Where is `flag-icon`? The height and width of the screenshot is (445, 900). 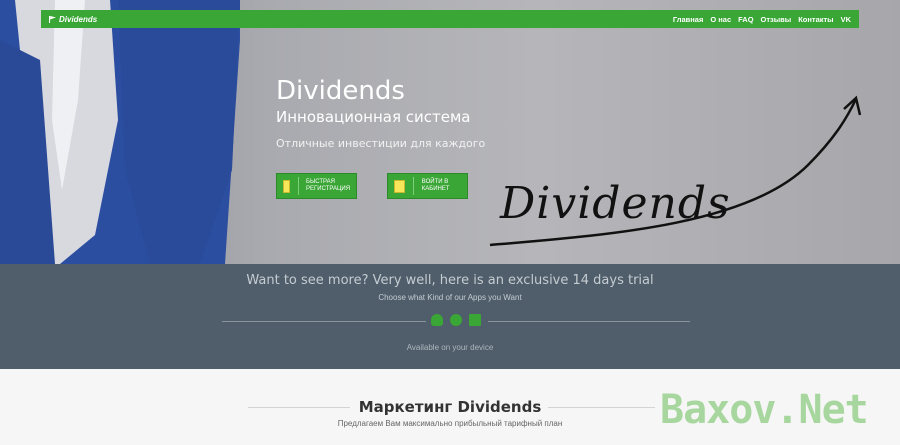 flag-icon is located at coordinates (52, 19).